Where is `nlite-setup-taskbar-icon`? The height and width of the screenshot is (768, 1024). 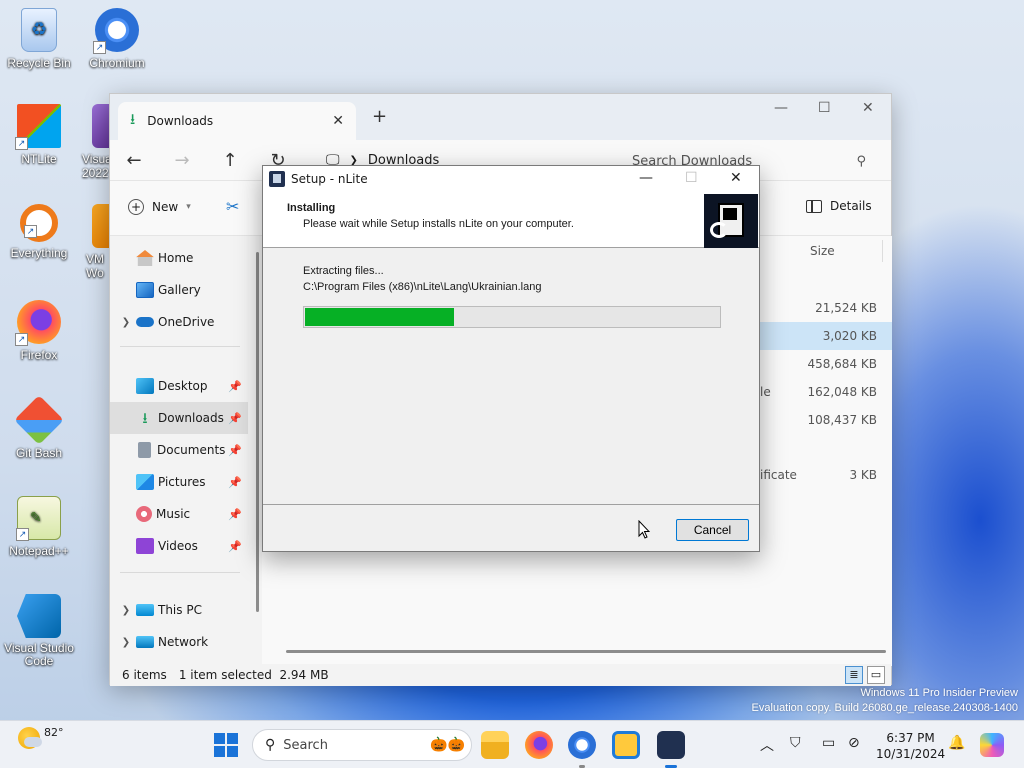
nlite-setup-taskbar-icon is located at coordinates (671, 749).